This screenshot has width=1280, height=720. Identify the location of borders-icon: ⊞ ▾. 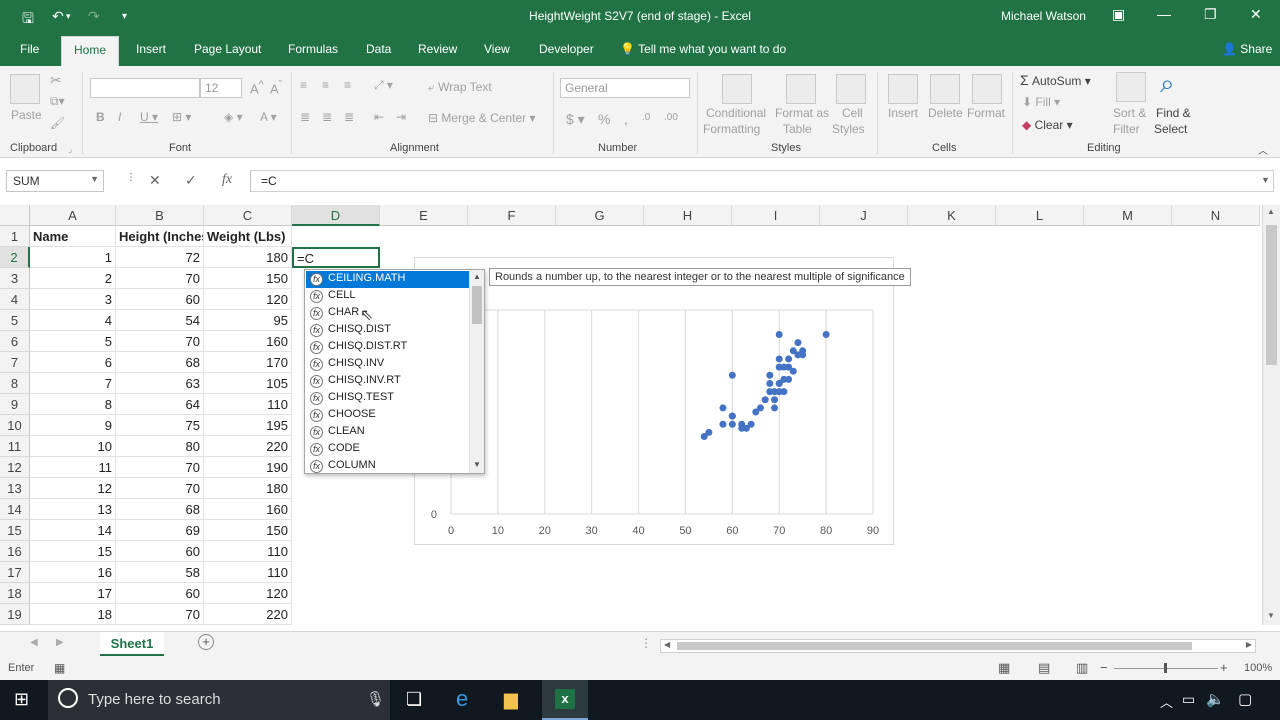
(181, 117).